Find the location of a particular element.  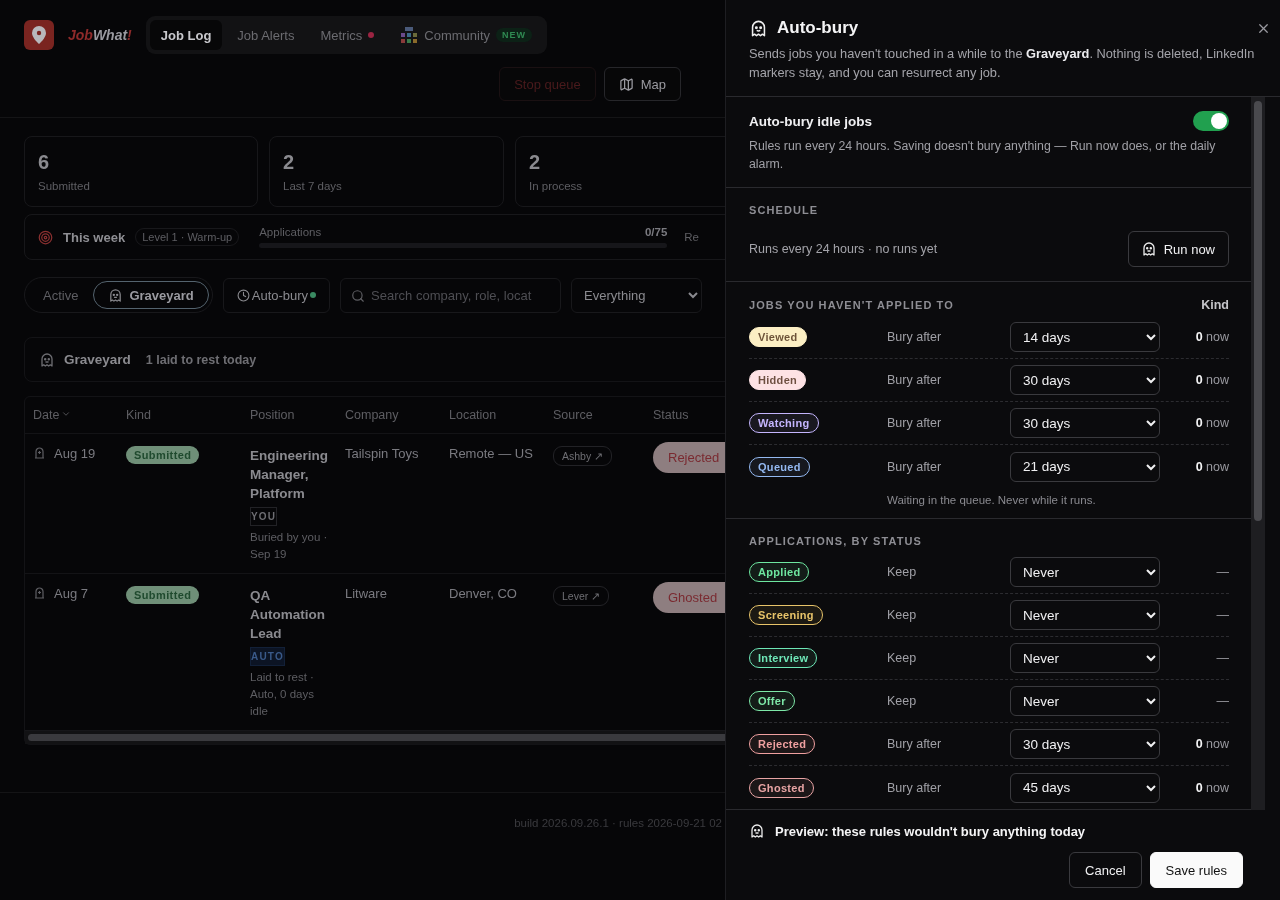

section-heading: JOBS YOU HAVEN'T APPLIED TO is located at coordinates (851, 305).